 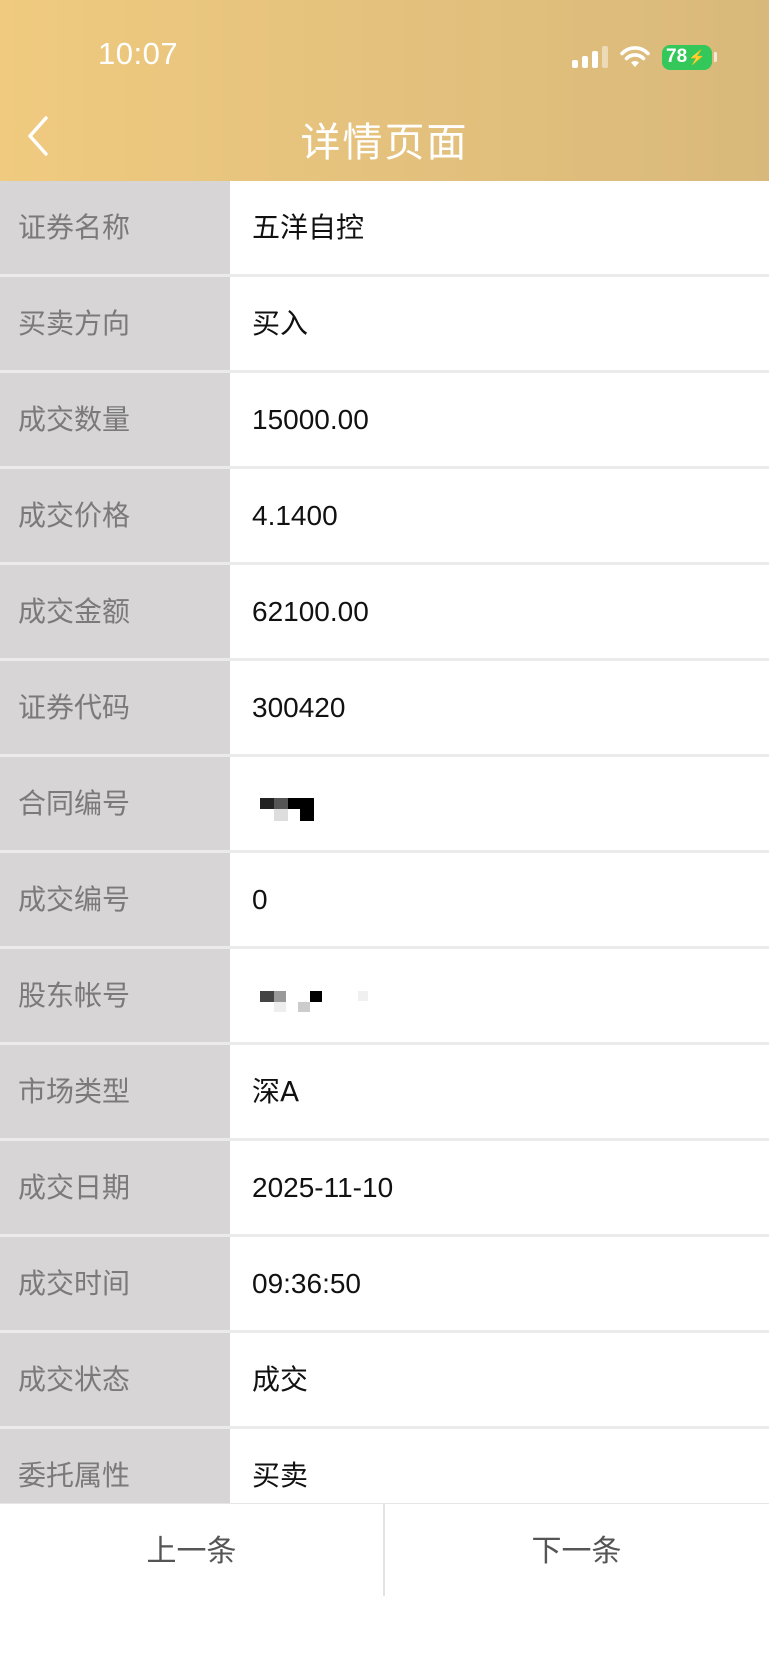 I want to click on detail-row-code: 证券代码 300420, so click(x=384, y=709).